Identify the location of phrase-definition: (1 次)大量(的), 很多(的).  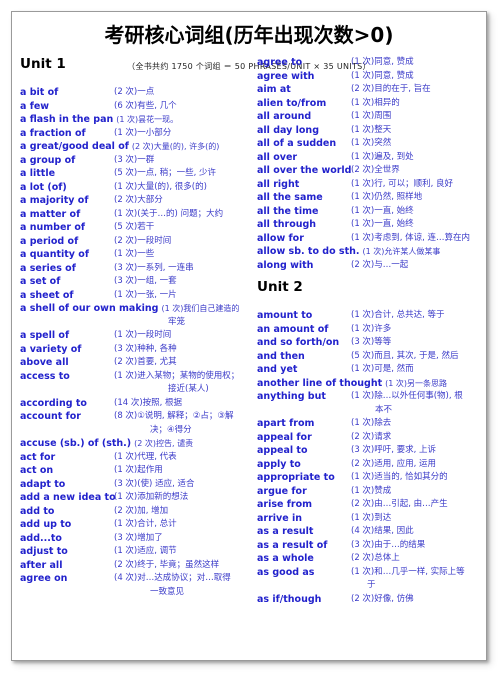
(160, 186).